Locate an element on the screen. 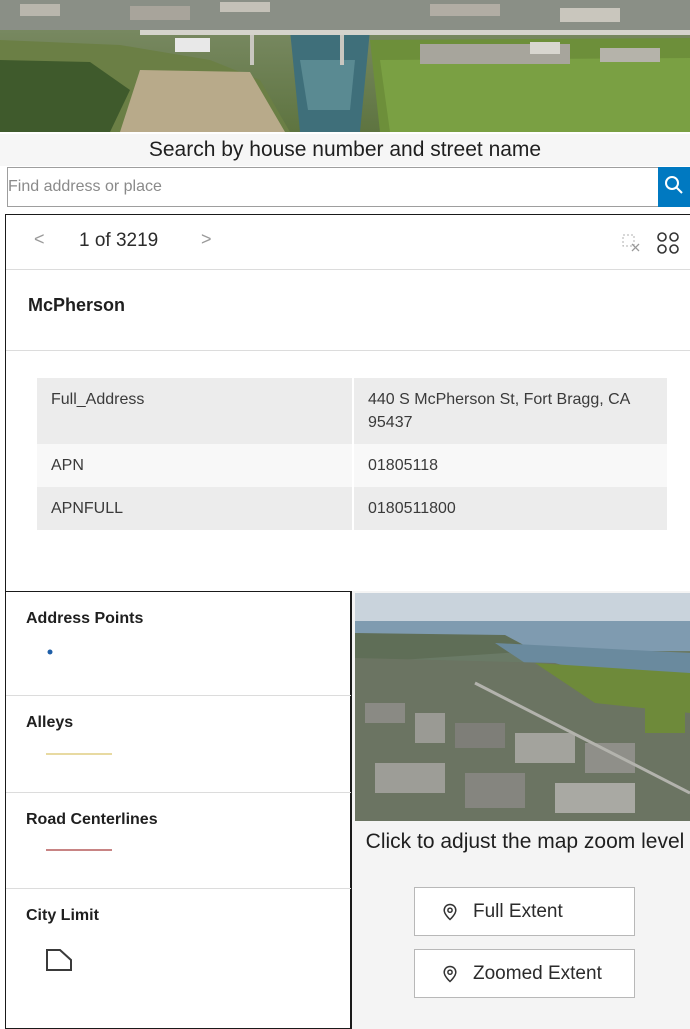 The image size is (690, 1029). legend-item-road-centerlines: Road Centerlines is located at coordinates (178, 841).